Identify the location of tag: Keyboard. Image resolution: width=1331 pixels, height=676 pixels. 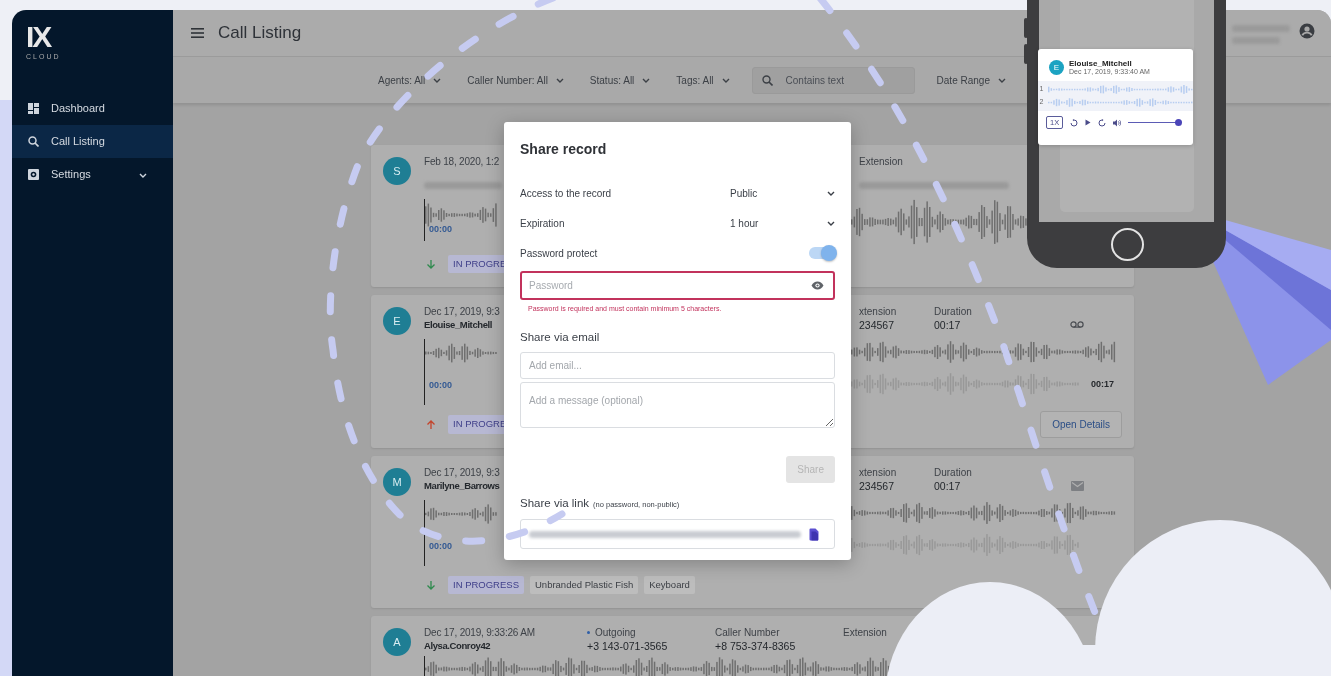
(669, 585).